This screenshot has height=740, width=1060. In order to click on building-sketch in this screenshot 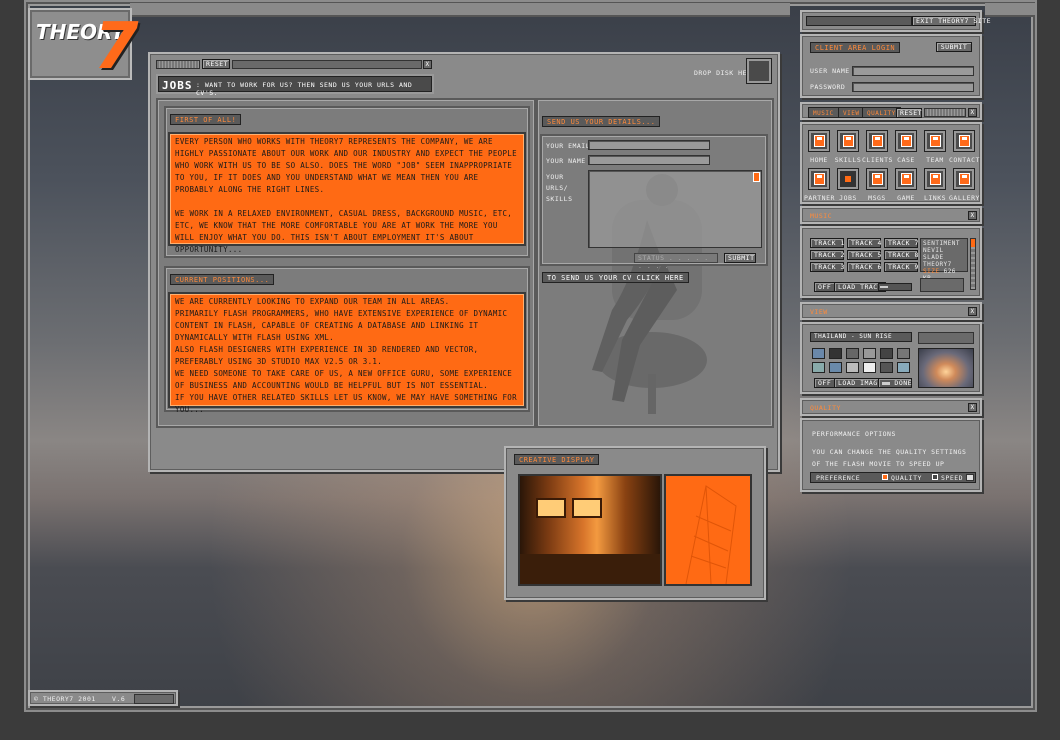, I will do `click(711, 534)`.